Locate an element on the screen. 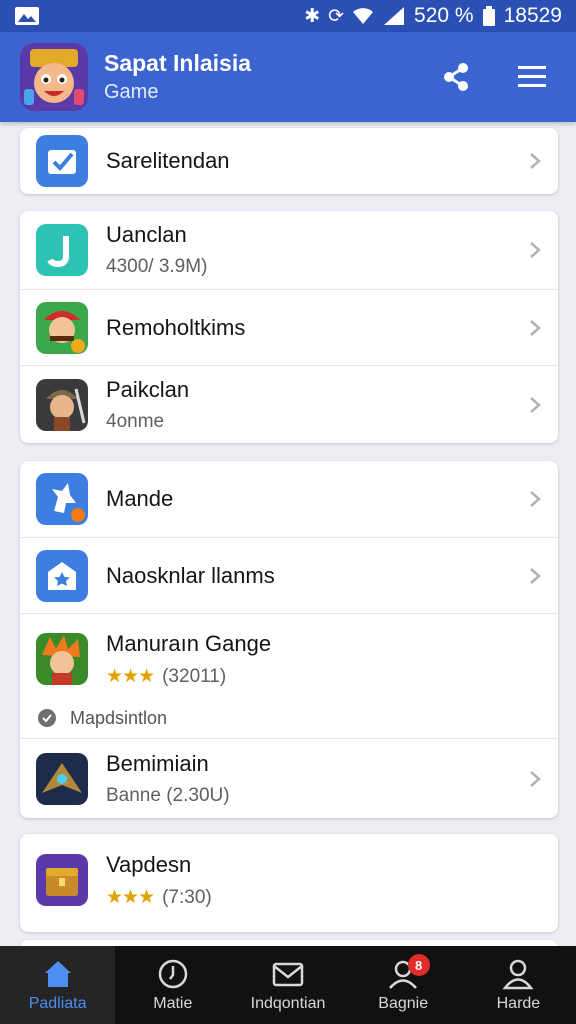 The height and width of the screenshot is (1024, 576). card-settings: Sarelitendan is located at coordinates (289, 161).